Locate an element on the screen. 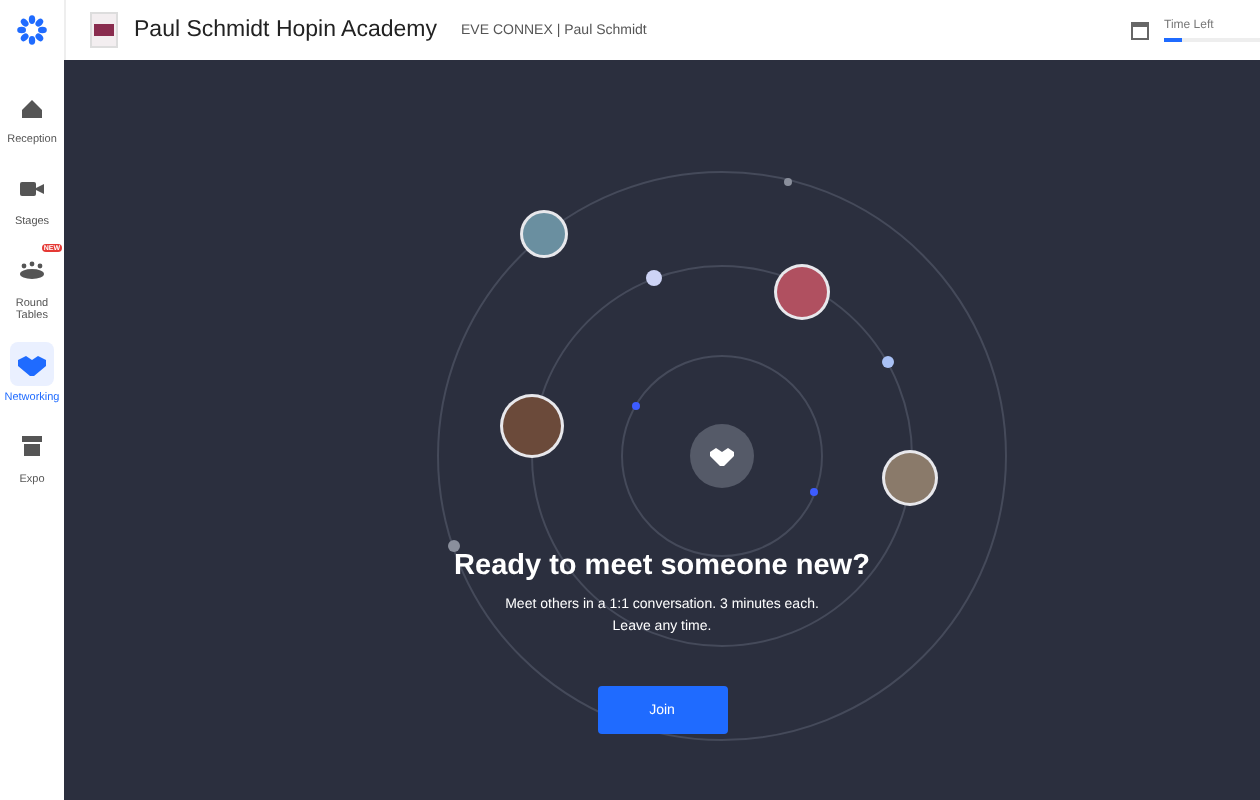 The width and height of the screenshot is (1260, 800). event-title: Paul Schmidt Hopin Academy is located at coordinates (285, 30).